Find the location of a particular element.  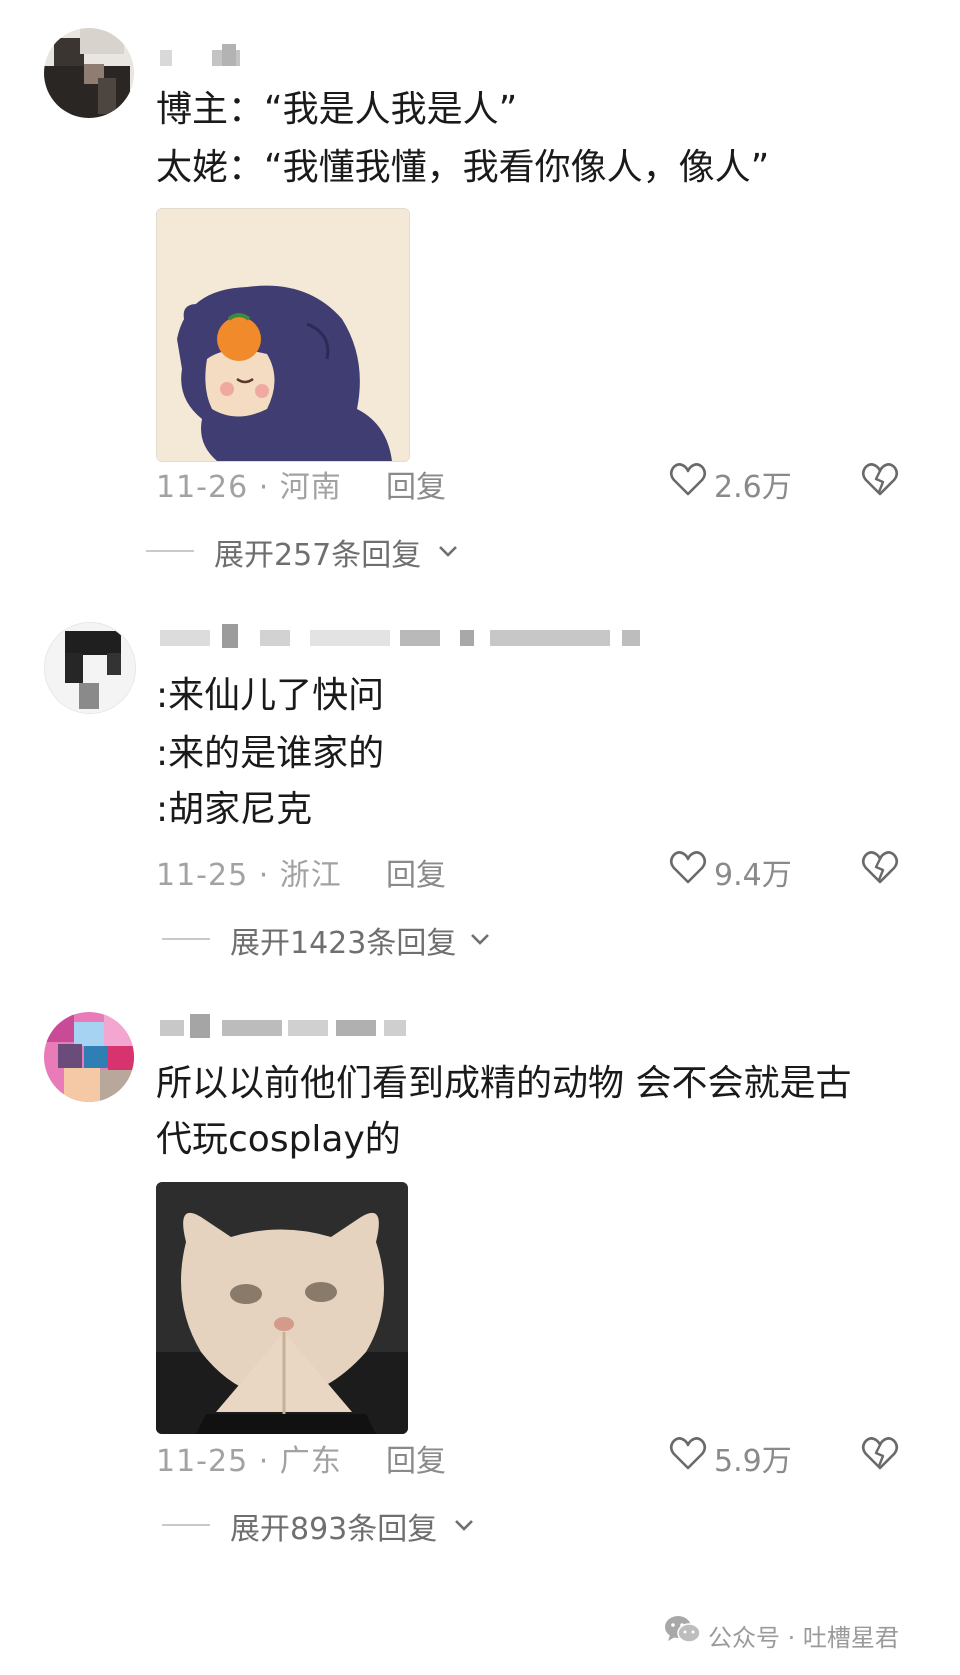

comment-text-line: 代玩cosplay的 is located at coordinates (278, 1139).